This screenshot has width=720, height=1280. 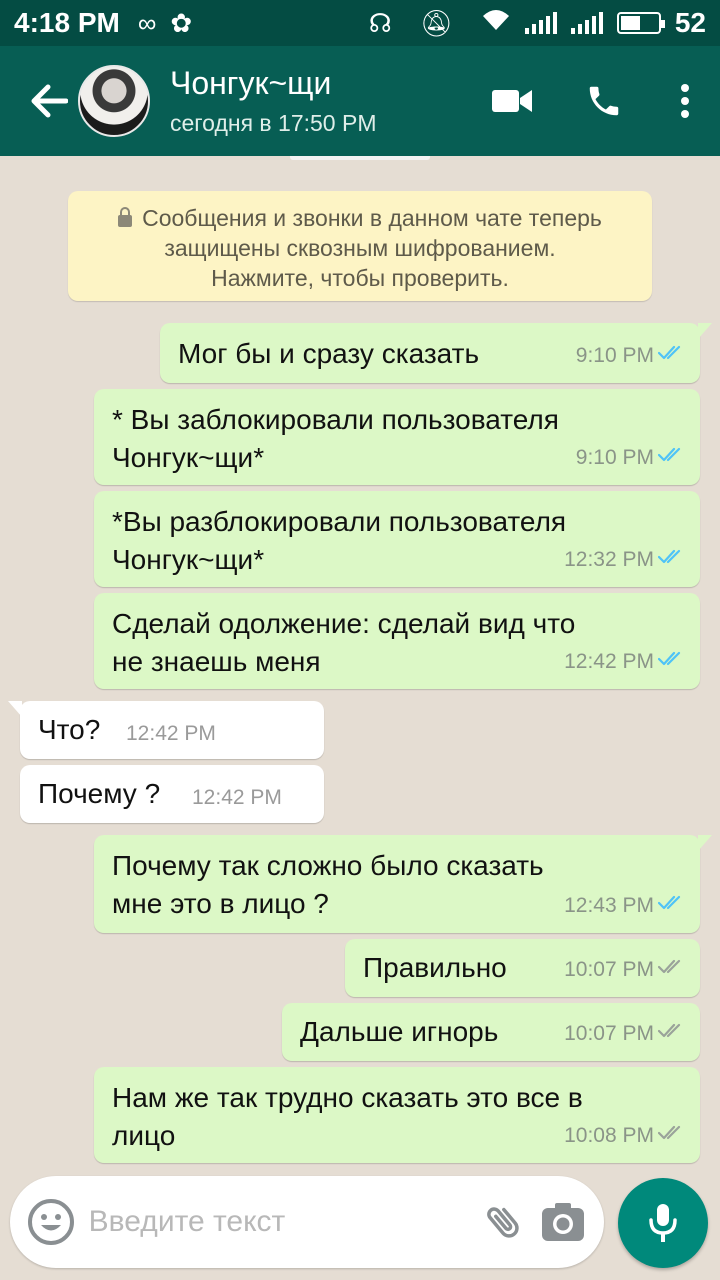 What do you see at coordinates (436, 22) in the screenshot?
I see `mute-icon: 🔕︎` at bounding box center [436, 22].